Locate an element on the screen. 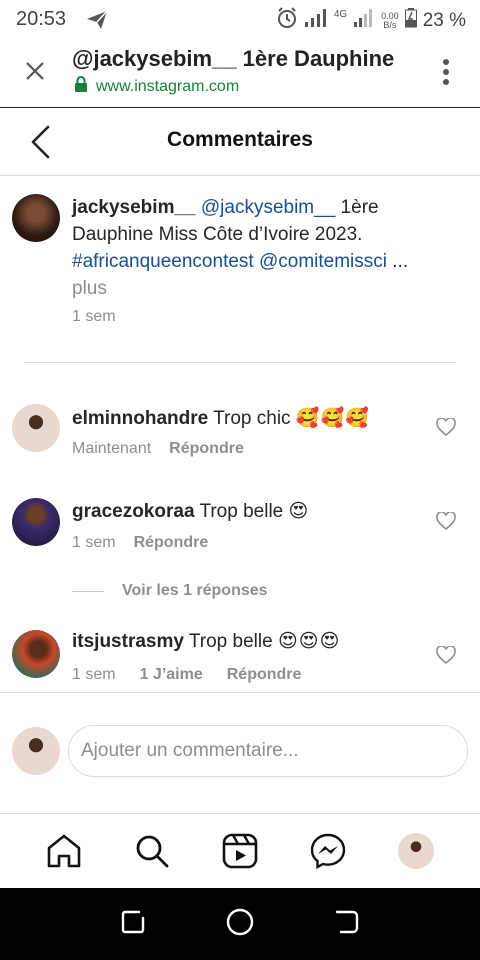 This screenshot has width=480, height=960. back-icon is located at coordinates (347, 924).